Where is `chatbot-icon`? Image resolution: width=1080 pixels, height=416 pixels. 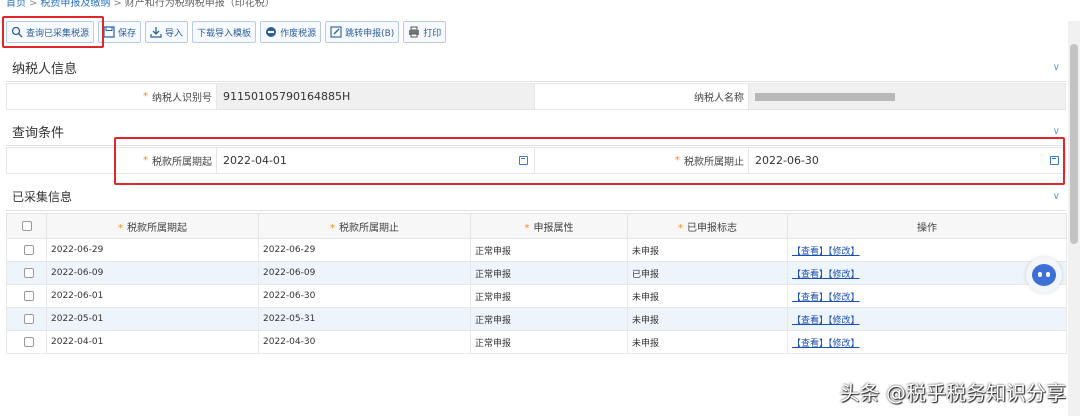 chatbot-icon is located at coordinates (1044, 275).